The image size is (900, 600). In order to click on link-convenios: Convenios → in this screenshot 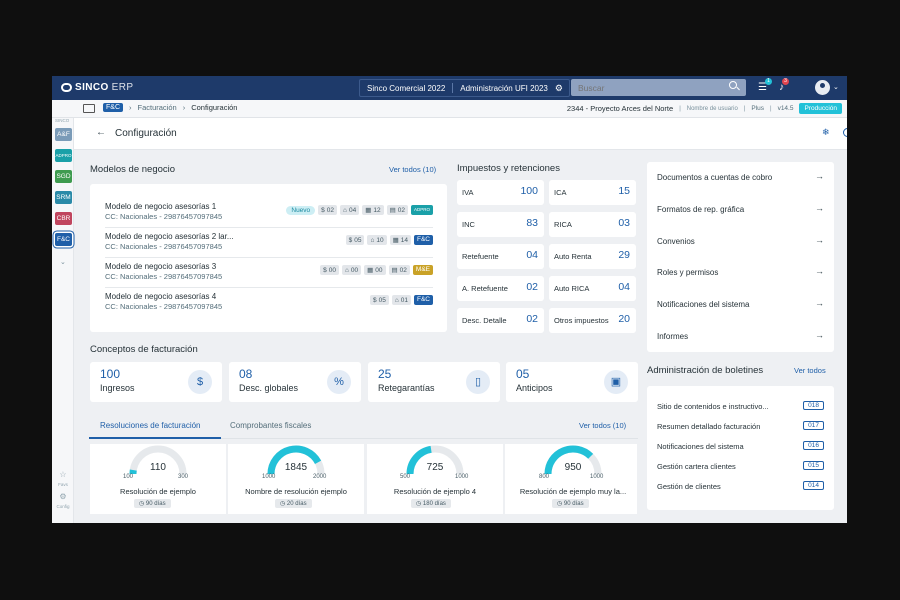, I will do `click(740, 241)`.